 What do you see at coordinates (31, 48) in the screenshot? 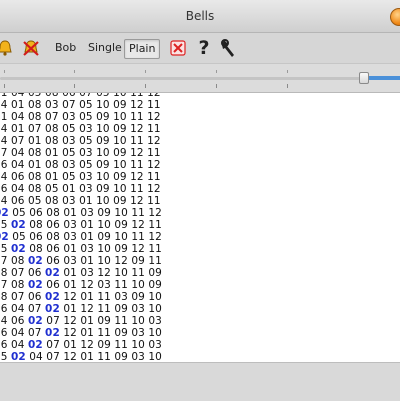
I see `bell-crossed-icon` at bounding box center [31, 48].